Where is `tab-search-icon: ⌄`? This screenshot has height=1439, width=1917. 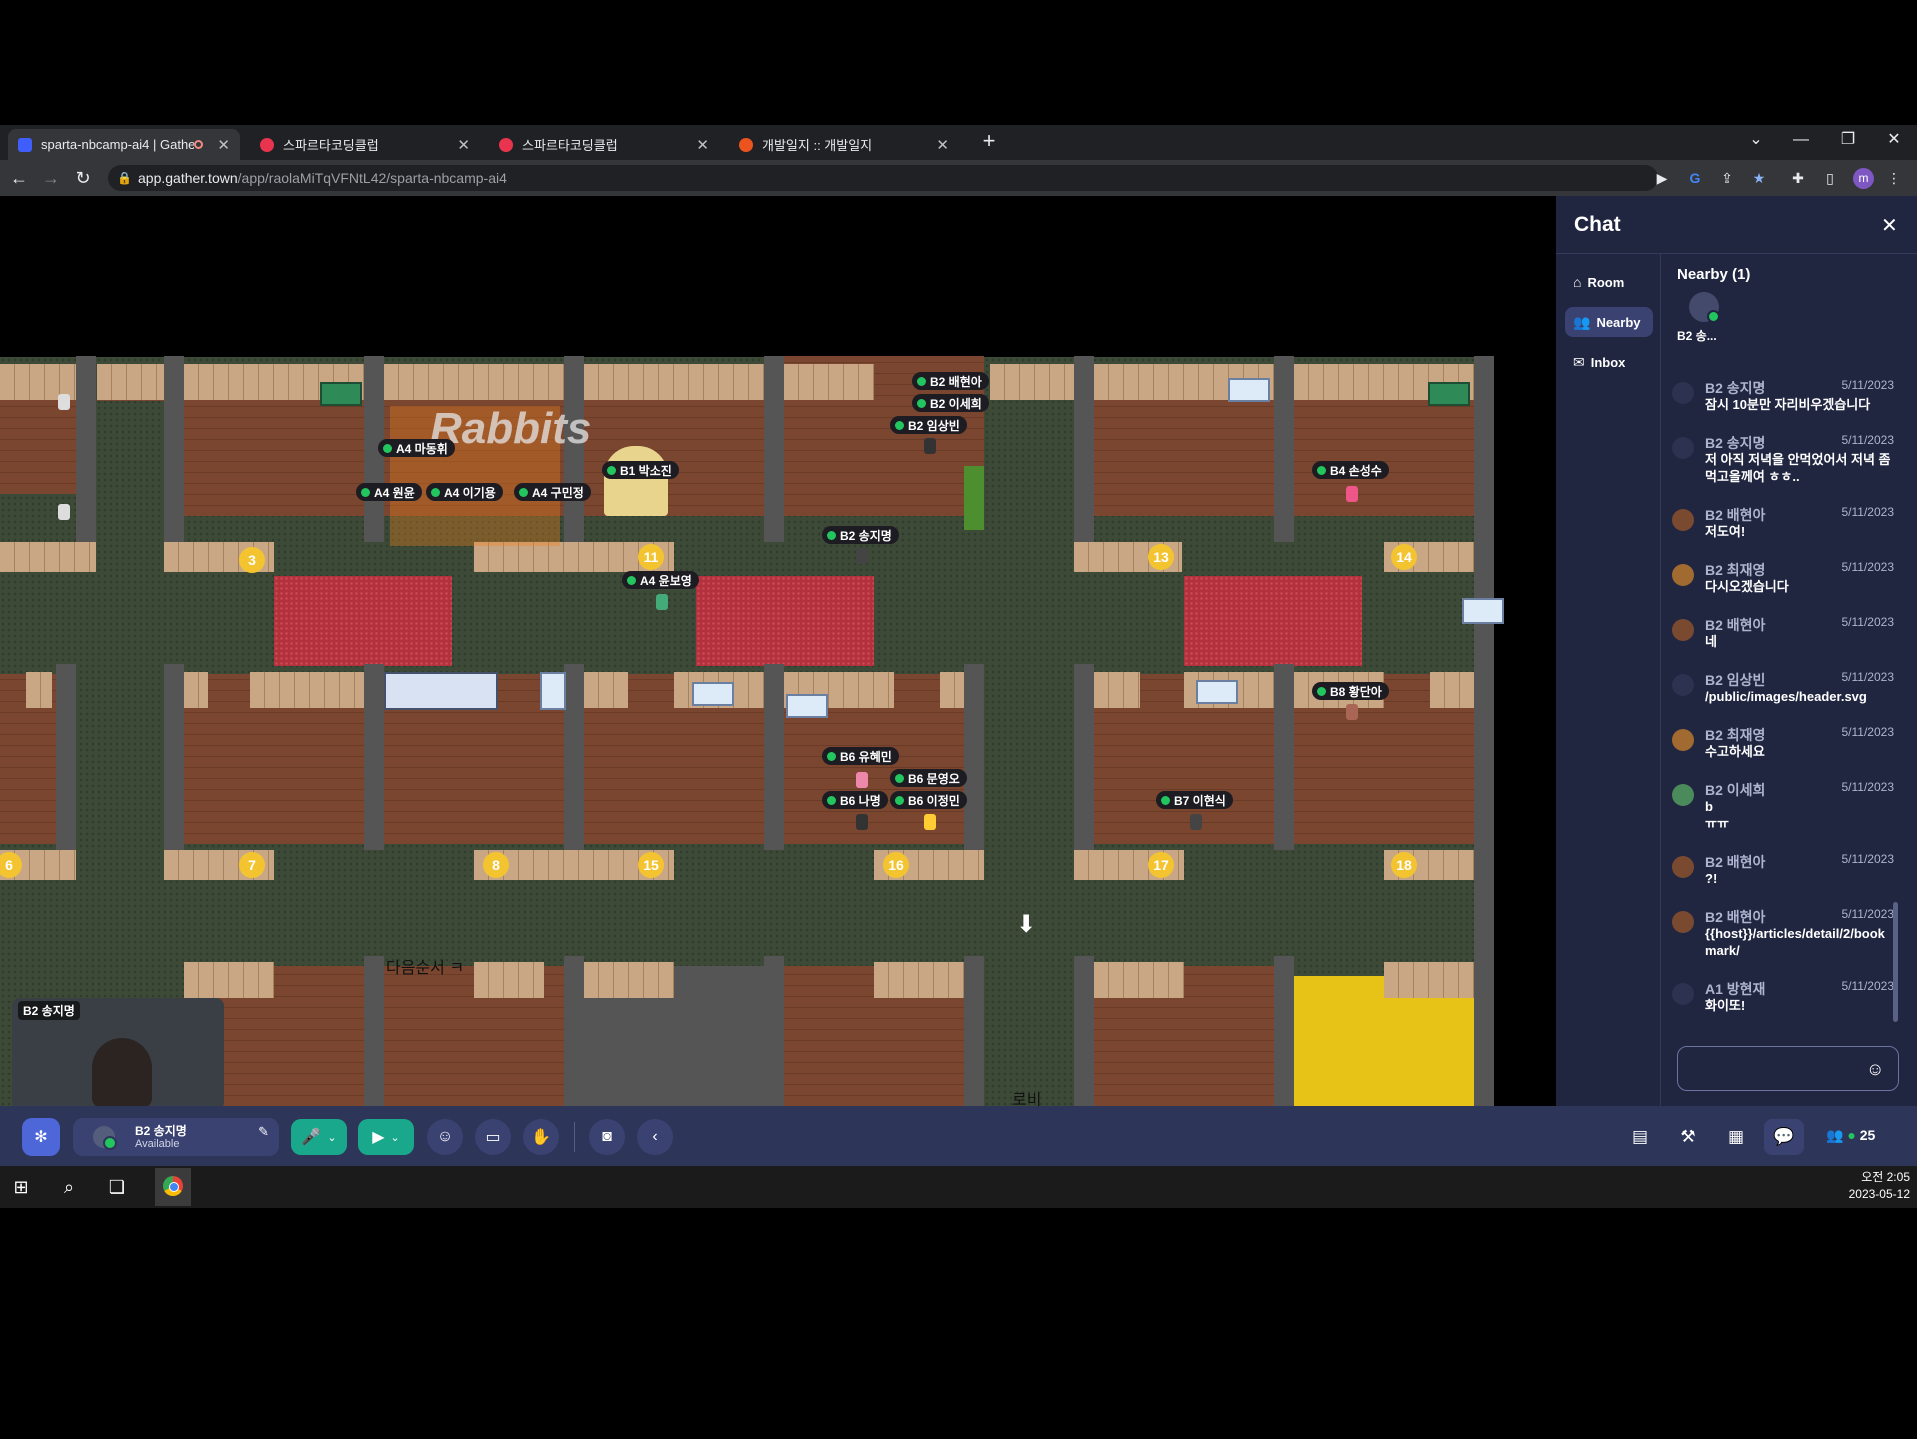
tab-search-icon: ⌄ is located at coordinates (1756, 140).